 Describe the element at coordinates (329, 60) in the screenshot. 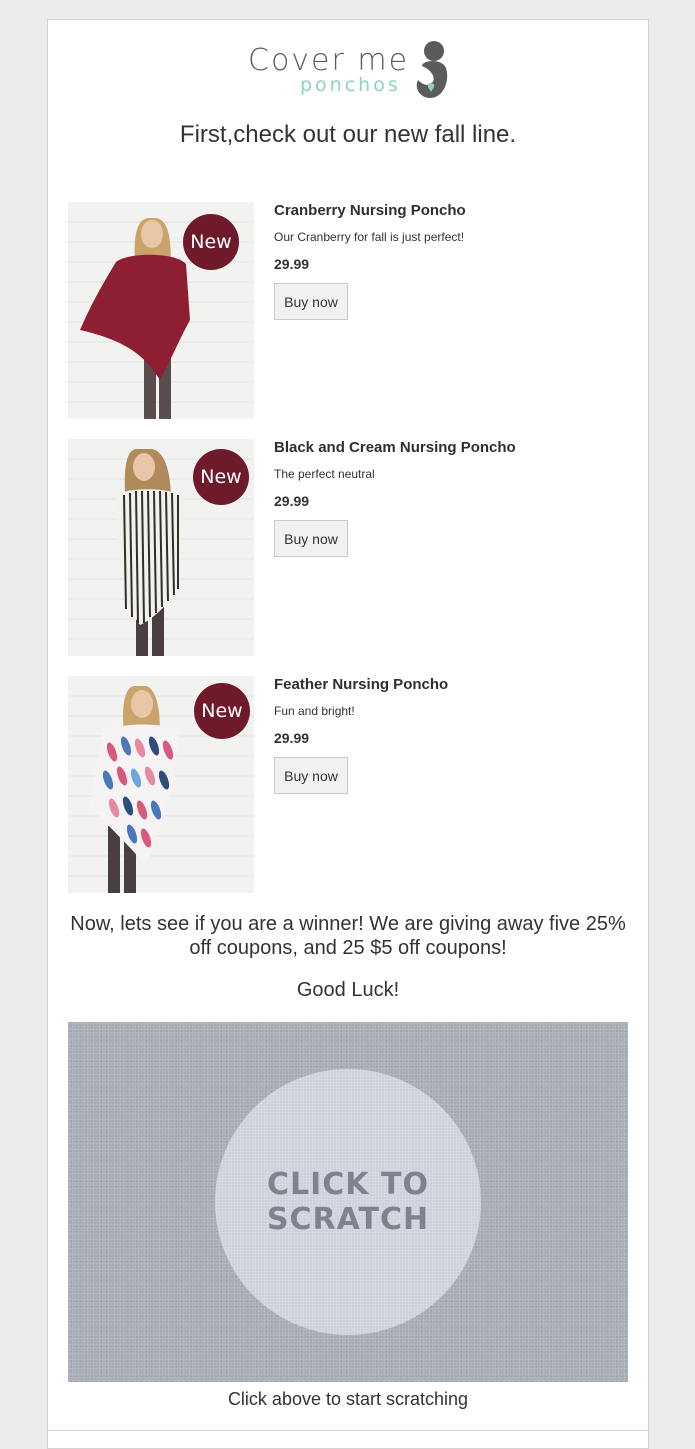

I see `logo-wordmark: Cover me` at that location.